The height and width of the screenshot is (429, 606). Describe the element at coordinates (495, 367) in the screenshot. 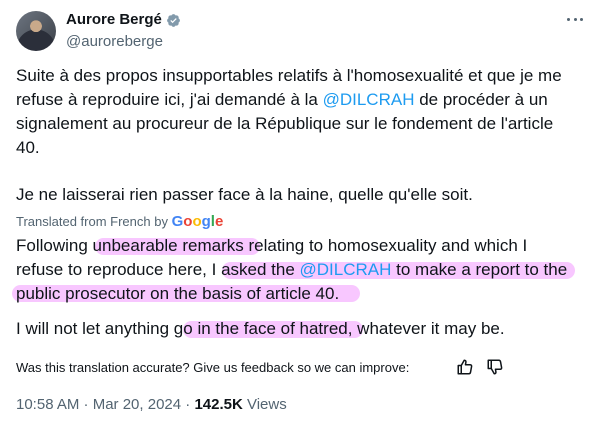

I see `thumbs-down-icon` at that location.